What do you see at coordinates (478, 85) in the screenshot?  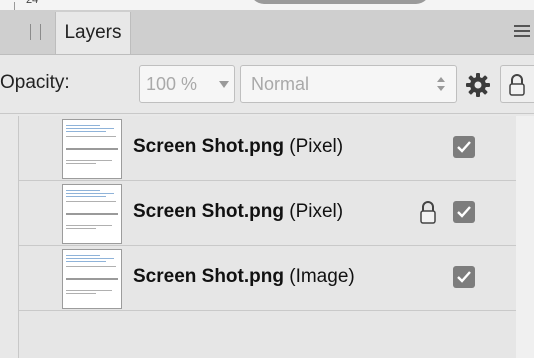 I see `gear-icon` at bounding box center [478, 85].